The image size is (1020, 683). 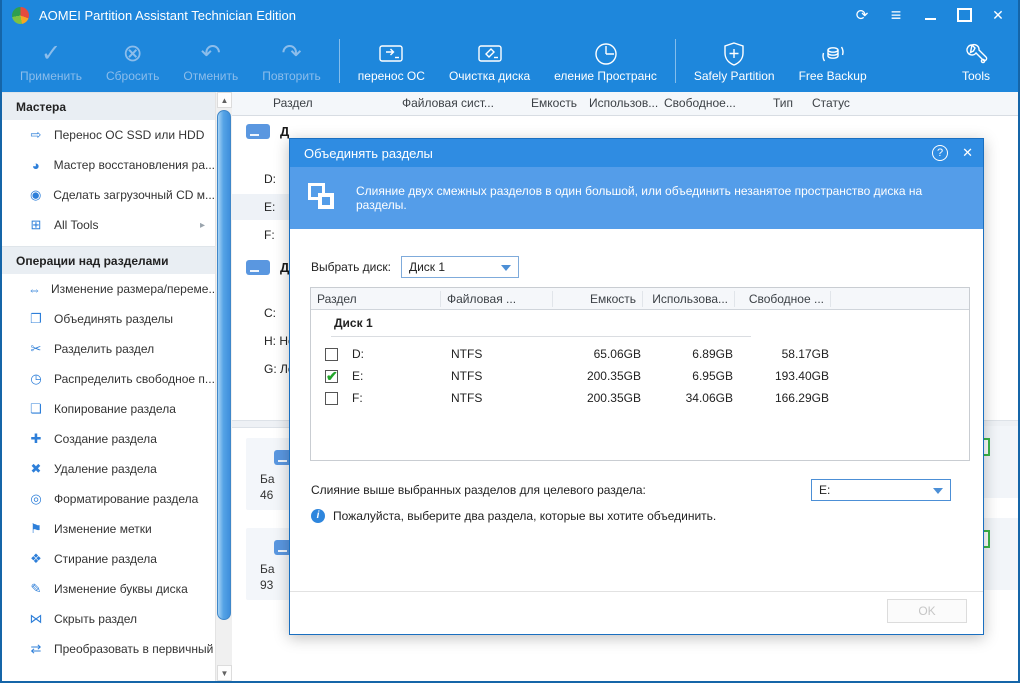 I want to click on partition-row-h: H: Нов, so click(x=266, y=341).